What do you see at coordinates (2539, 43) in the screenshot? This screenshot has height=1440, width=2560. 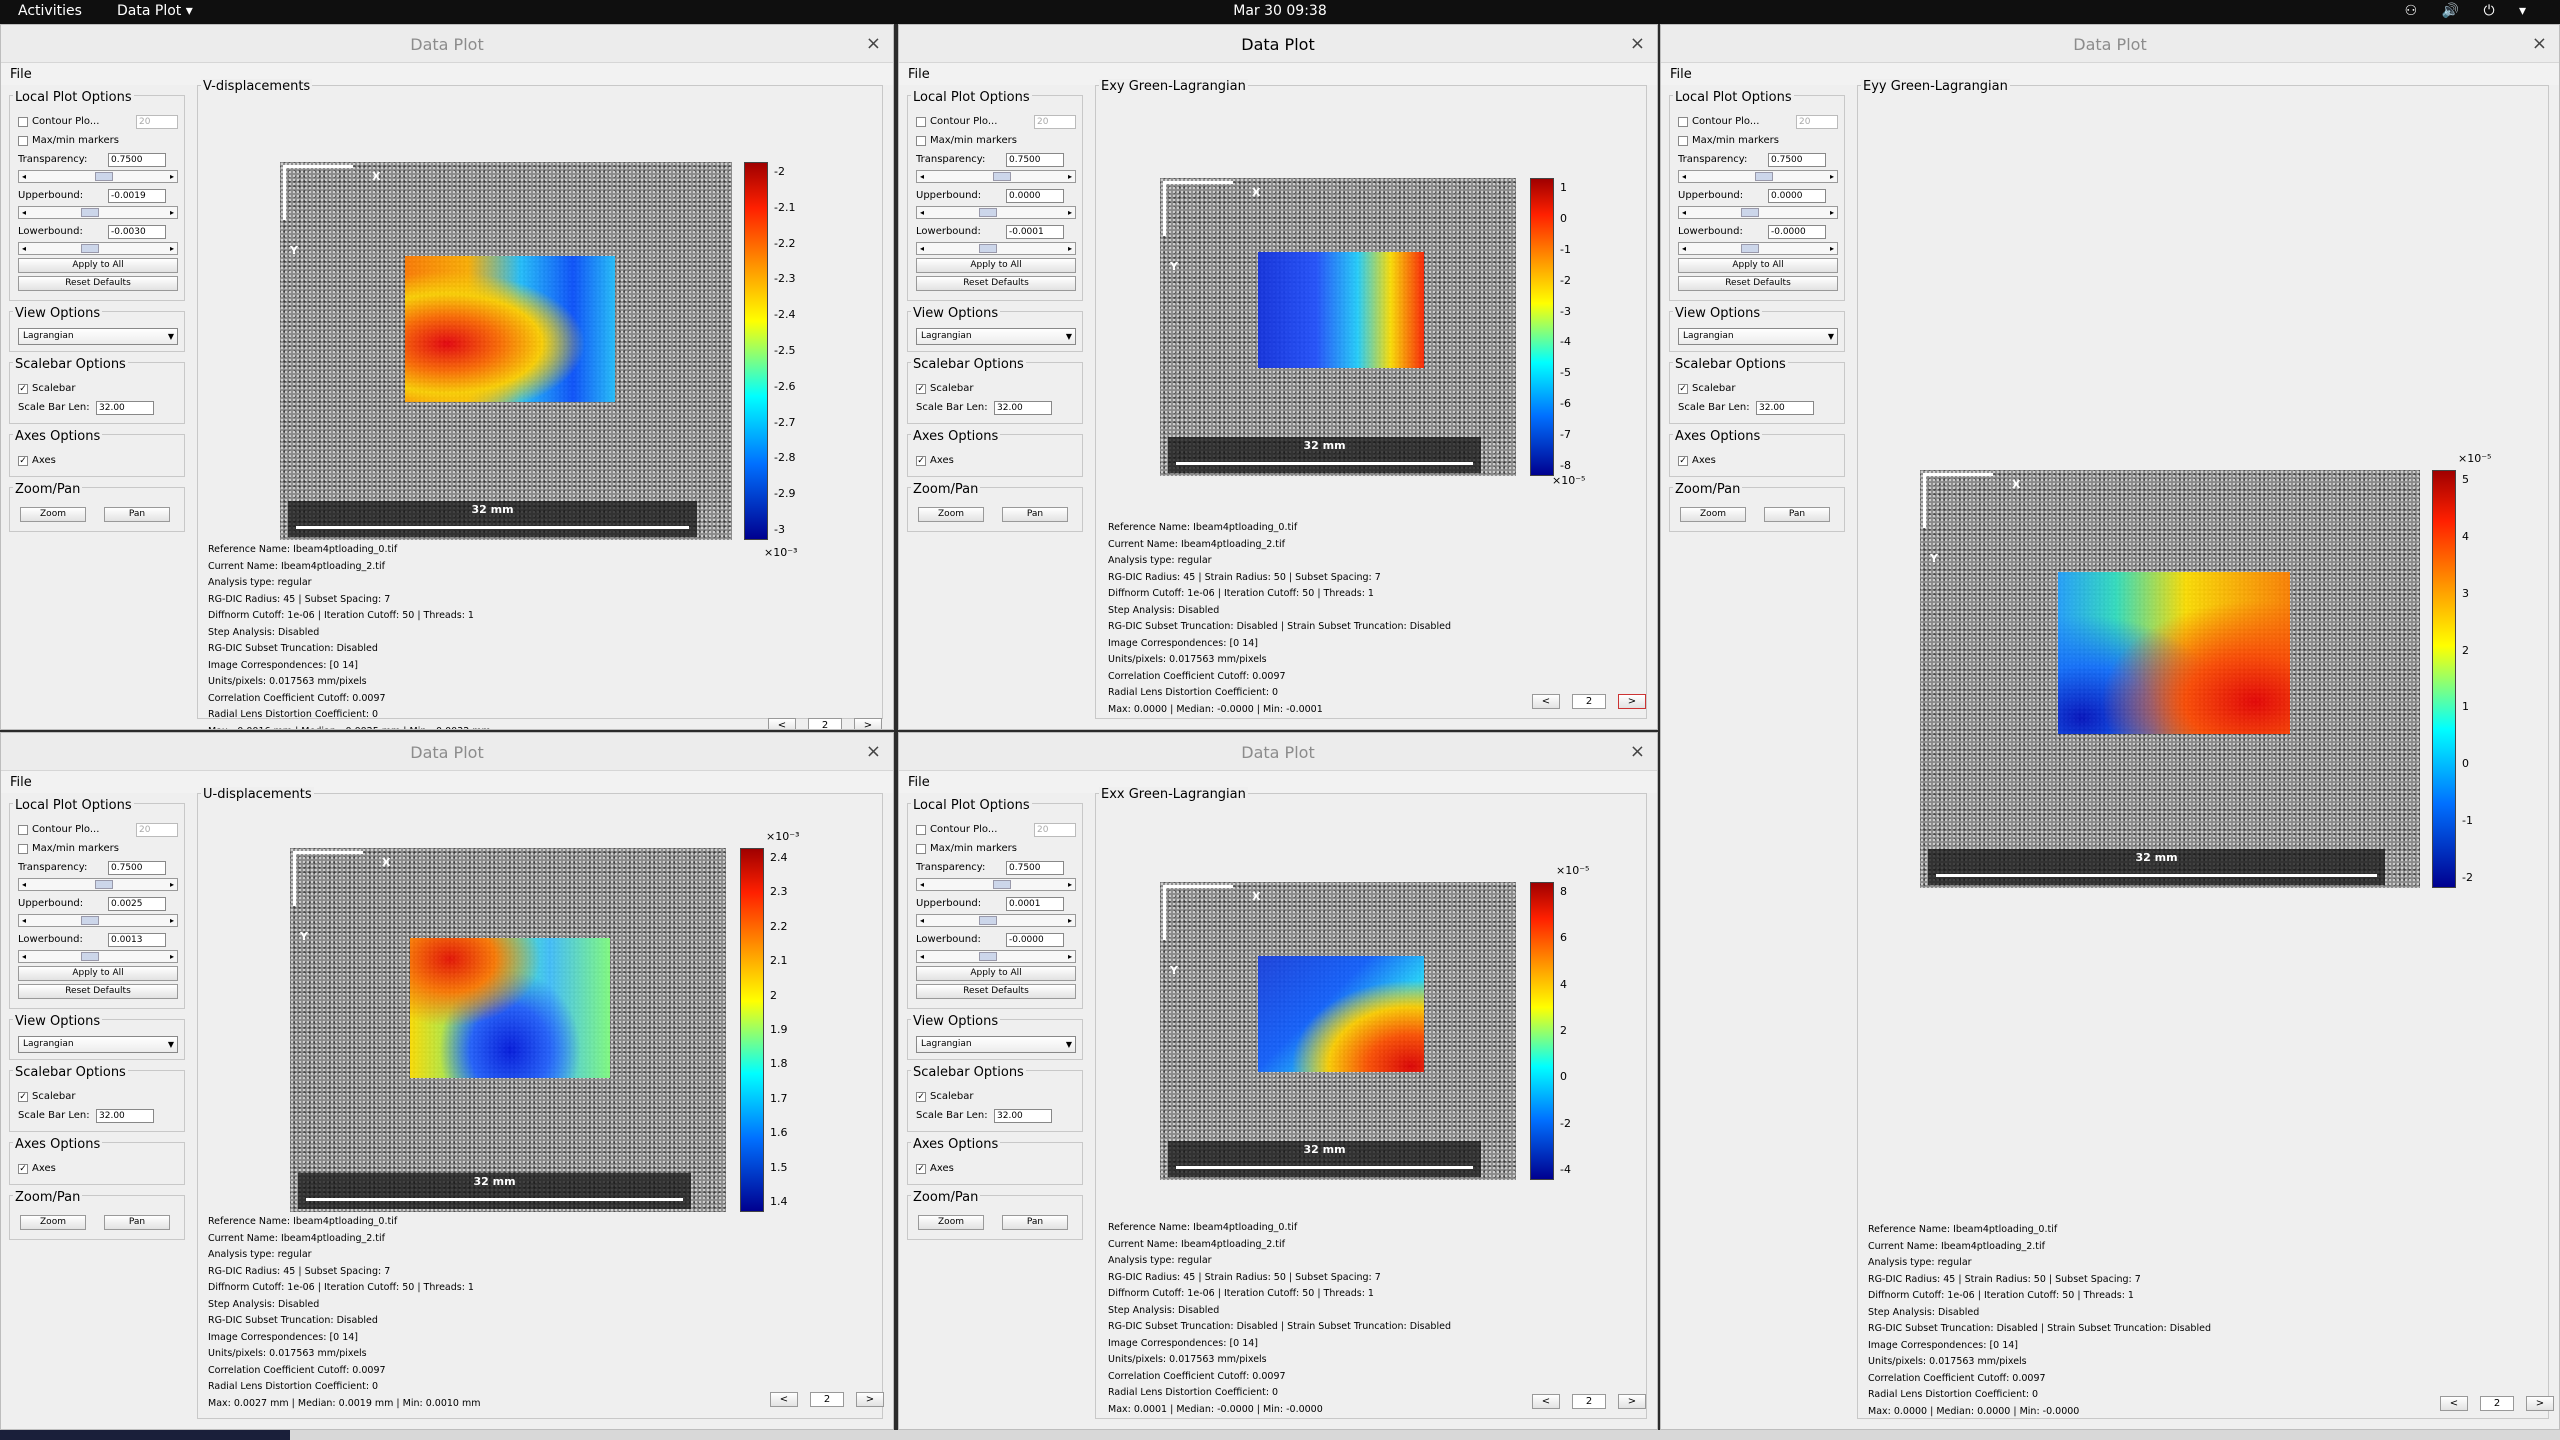 I see `close-icon: ×` at bounding box center [2539, 43].